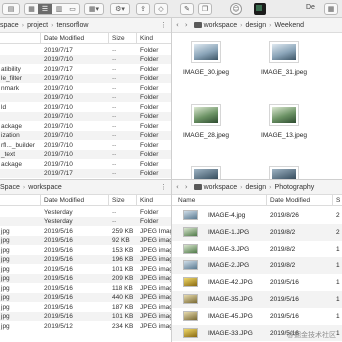  What do you see at coordinates (229, 266) in the screenshot?
I see `cell-name: IMAGE-2.JPG` at bounding box center [229, 266].